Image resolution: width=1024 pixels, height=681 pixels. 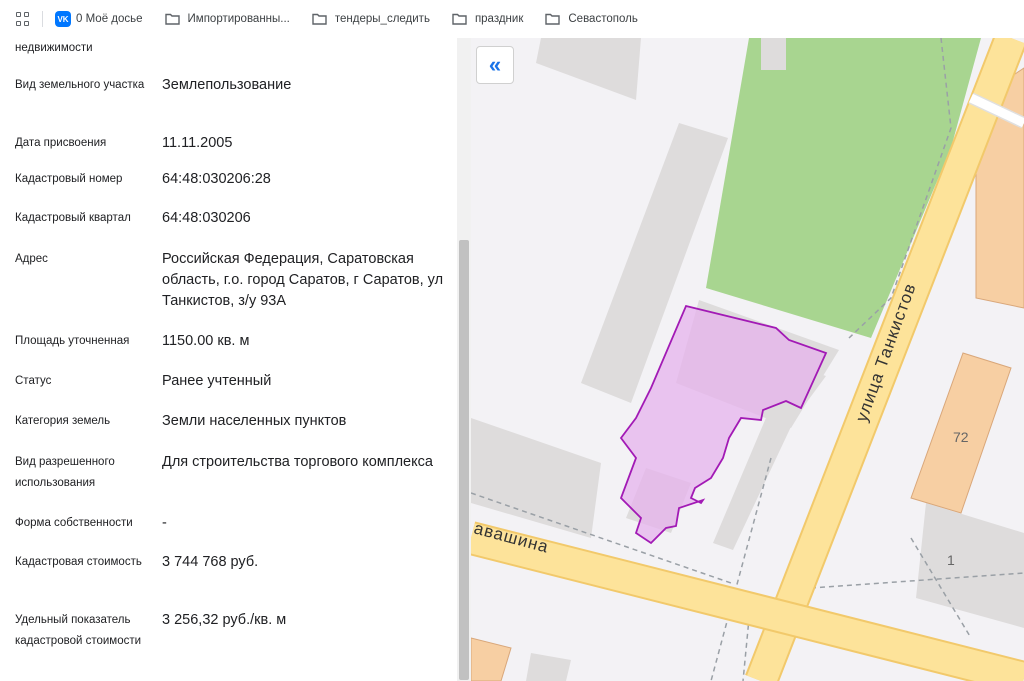 What do you see at coordinates (382, 19) in the screenshot?
I see `bookmark-label: тендеры_следить` at bounding box center [382, 19].